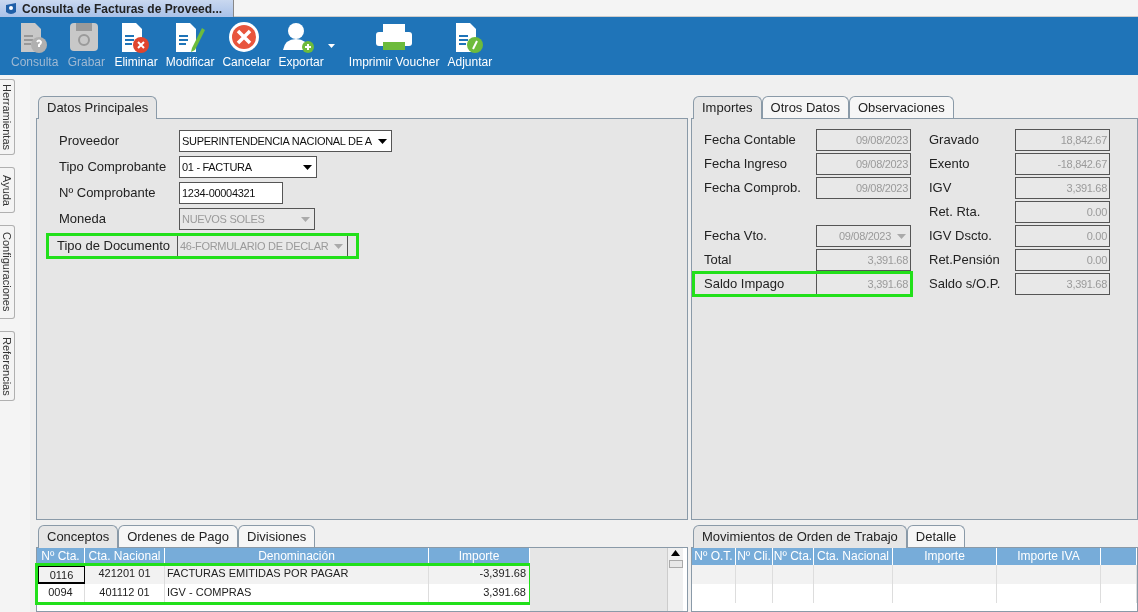  Describe the element at coordinates (746, 164) in the screenshot. I see `field-label: Fecha Ingreso` at that location.